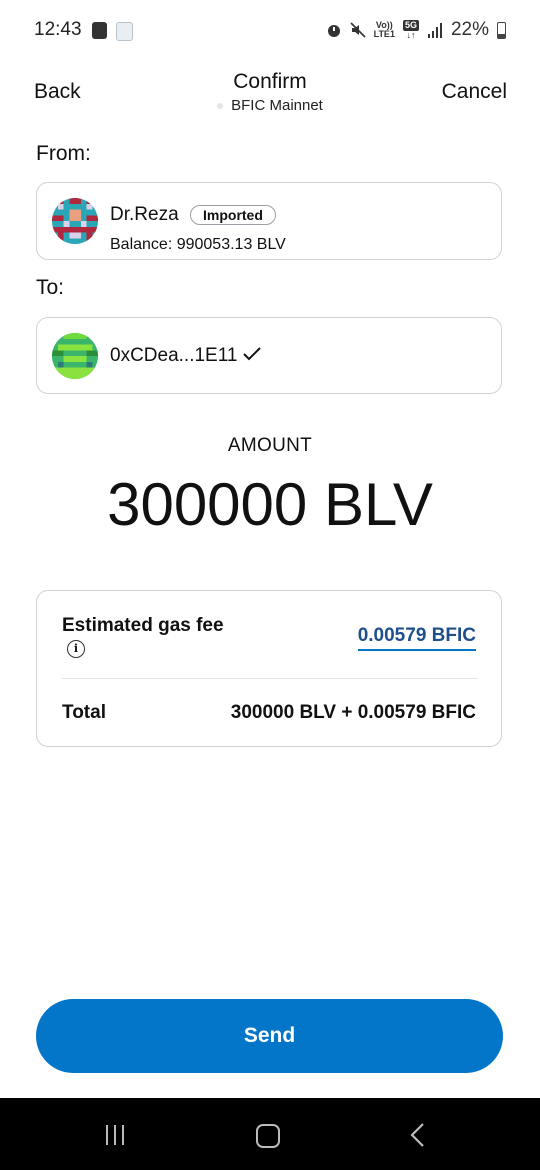  What do you see at coordinates (252, 354) in the screenshot?
I see `checkmark-icon` at bounding box center [252, 354].